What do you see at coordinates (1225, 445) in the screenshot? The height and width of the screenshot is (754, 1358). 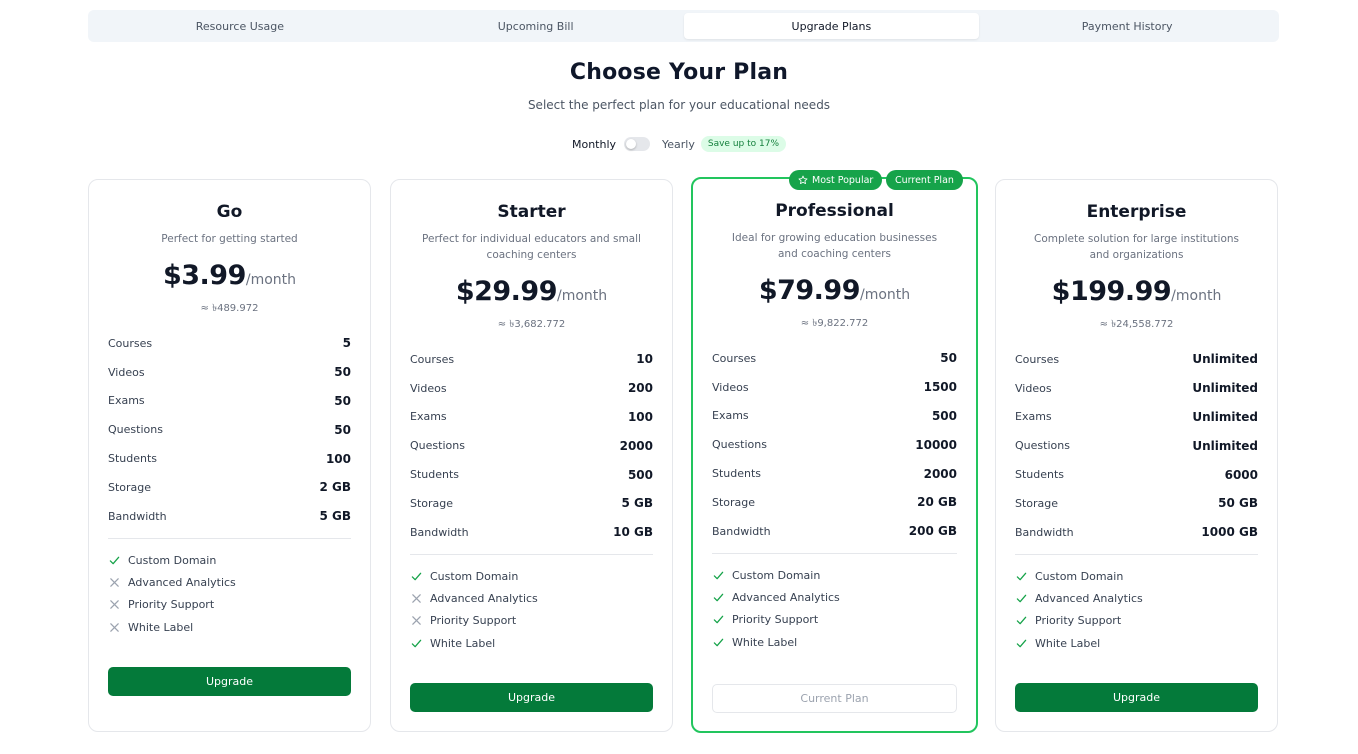 I see `limit-value: Unlimited` at bounding box center [1225, 445].